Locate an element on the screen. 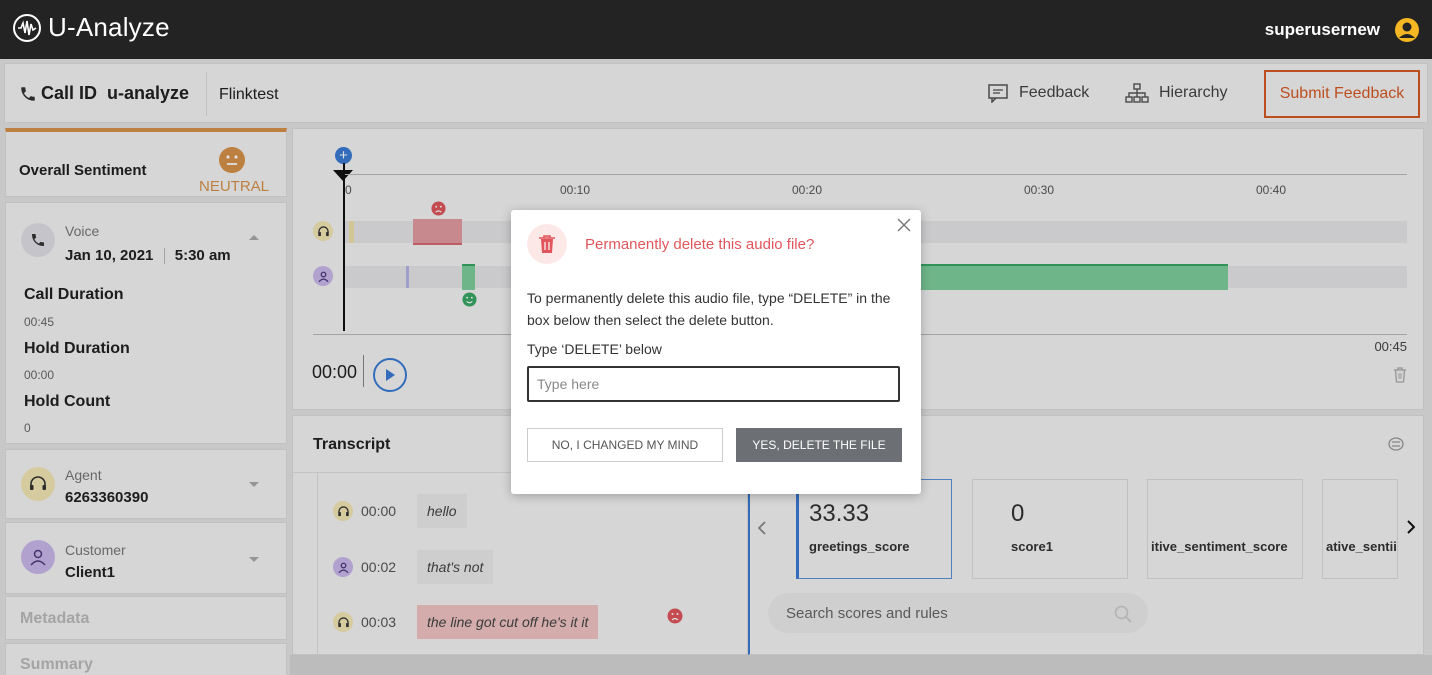 This screenshot has width=1432, height=675. dialog-title: Permanently delete this audio file? is located at coordinates (700, 244).